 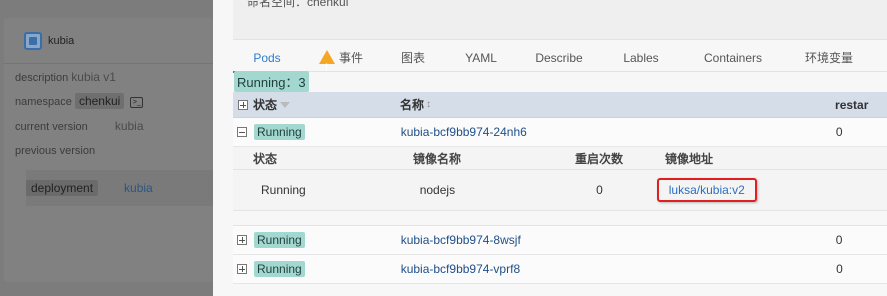 What do you see at coordinates (689, 158) in the screenshot?
I see `sub-header-image-addr: 镜像地址` at bounding box center [689, 158].